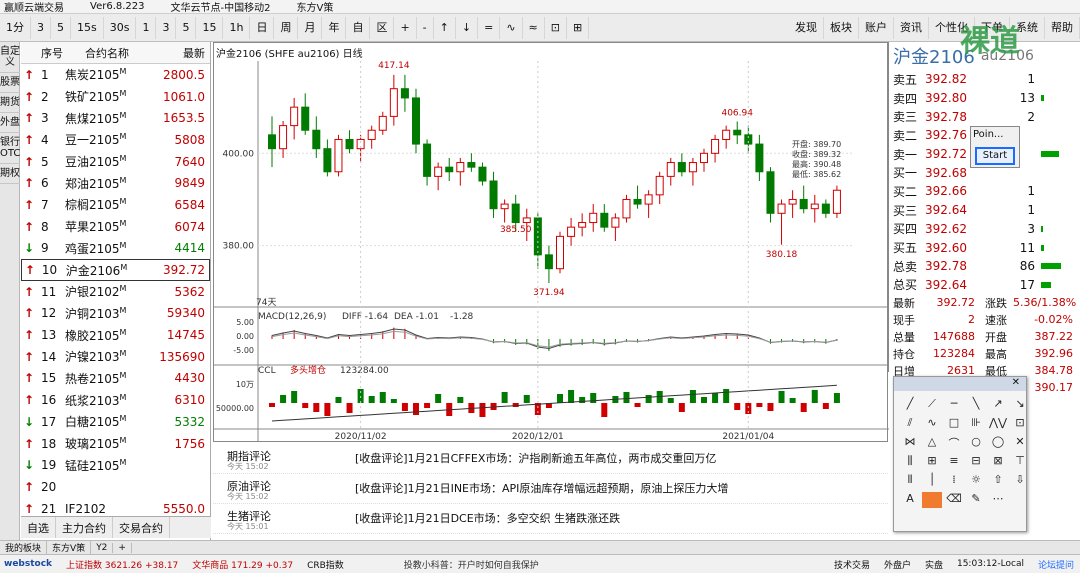 This screenshot has width=1080, height=573. What do you see at coordinates (61, 27) in the screenshot?
I see `toolbar-button-2: 5` at bounding box center [61, 27].